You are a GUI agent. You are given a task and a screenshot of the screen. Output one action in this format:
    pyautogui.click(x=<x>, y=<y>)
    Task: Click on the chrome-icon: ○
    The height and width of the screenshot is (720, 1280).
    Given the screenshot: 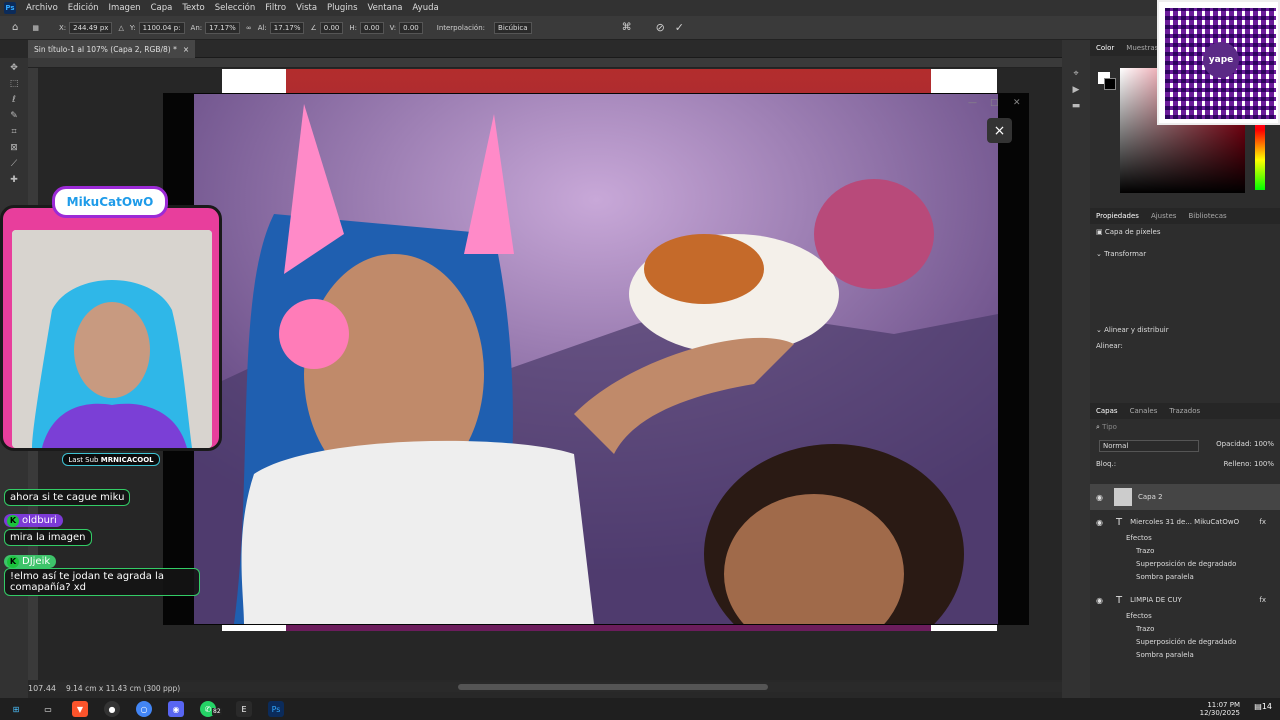 What is the action you would take?
    pyautogui.click(x=144, y=709)
    